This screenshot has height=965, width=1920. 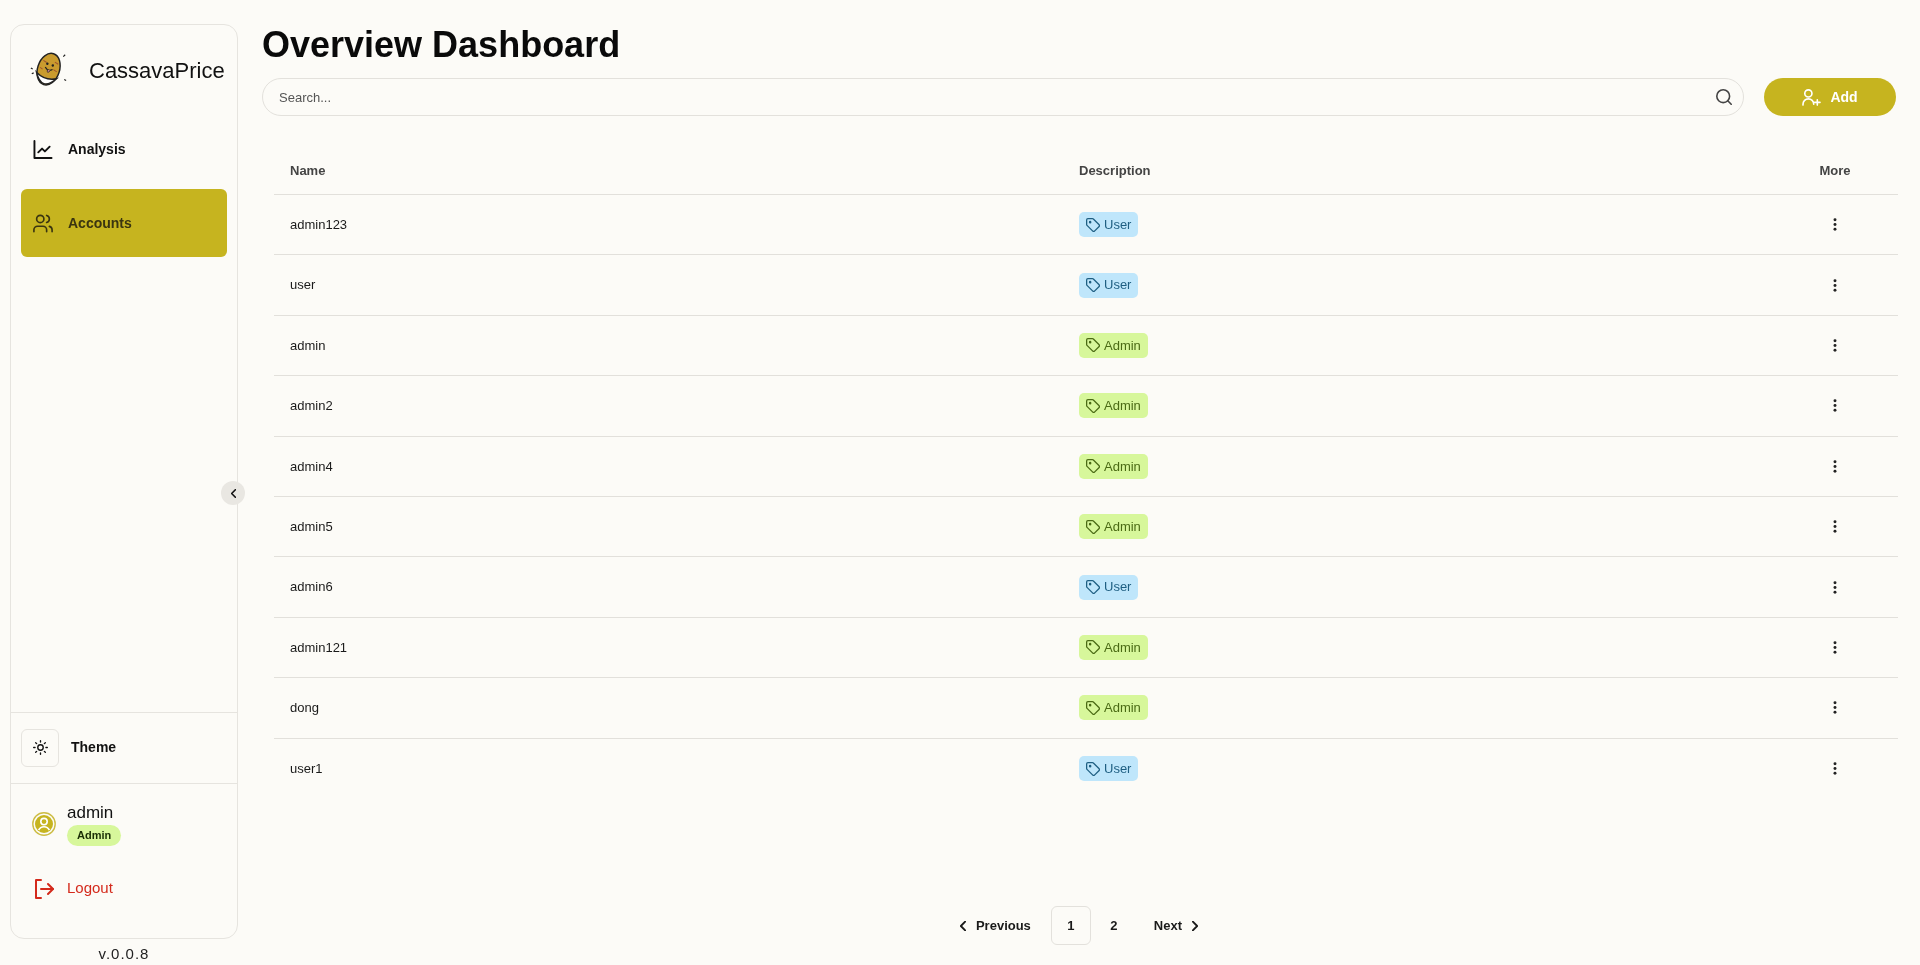 What do you see at coordinates (124, 223) in the screenshot?
I see `nav-item: Accounts` at bounding box center [124, 223].